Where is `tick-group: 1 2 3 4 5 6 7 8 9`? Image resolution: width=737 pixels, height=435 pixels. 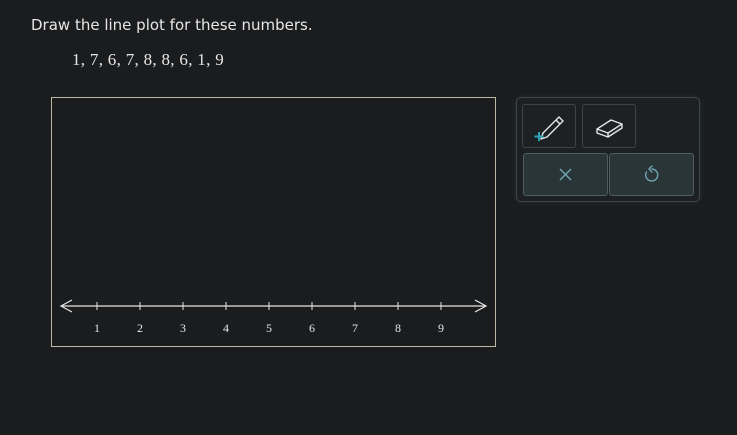 tick-group: 1 2 3 4 5 6 7 8 9 is located at coordinates (269, 318).